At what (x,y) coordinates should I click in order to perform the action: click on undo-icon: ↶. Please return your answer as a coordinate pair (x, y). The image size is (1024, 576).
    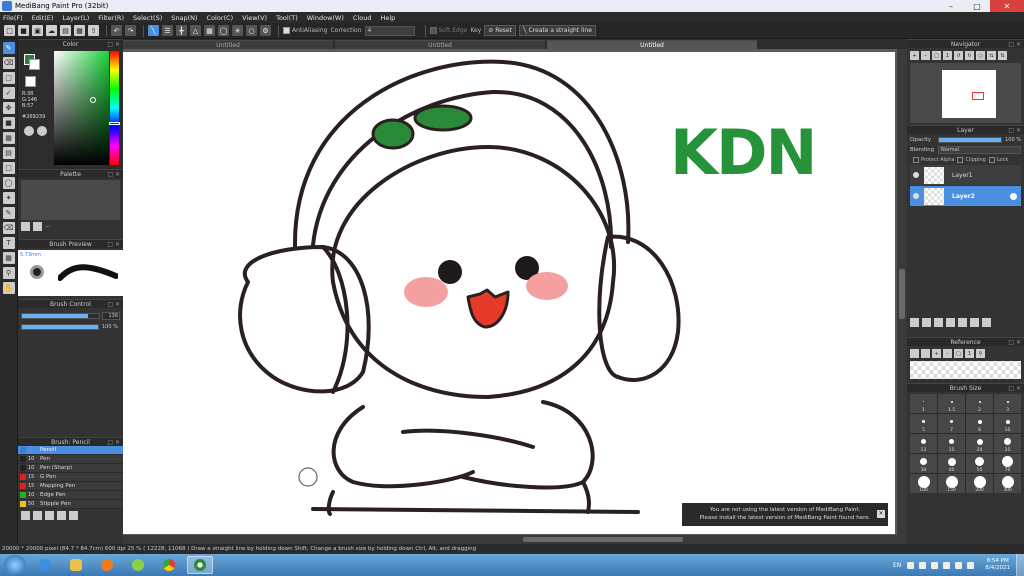
    Looking at the image, I should click on (116, 30).